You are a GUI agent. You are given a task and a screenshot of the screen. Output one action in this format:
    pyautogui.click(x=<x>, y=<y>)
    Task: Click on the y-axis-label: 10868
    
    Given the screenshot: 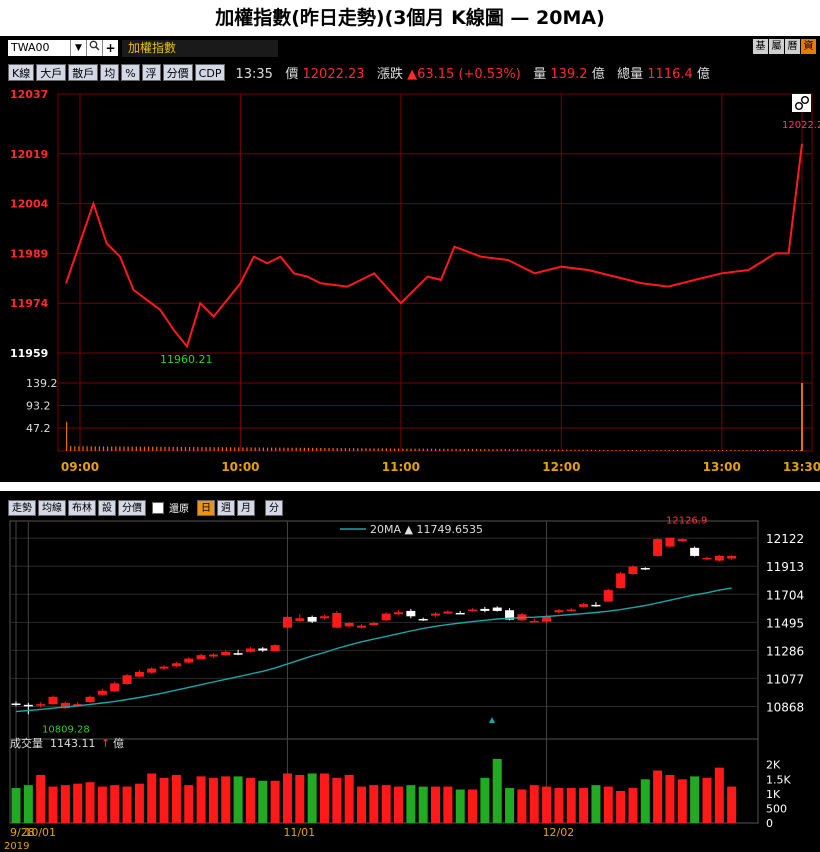 What is the action you would take?
    pyautogui.click(x=785, y=707)
    